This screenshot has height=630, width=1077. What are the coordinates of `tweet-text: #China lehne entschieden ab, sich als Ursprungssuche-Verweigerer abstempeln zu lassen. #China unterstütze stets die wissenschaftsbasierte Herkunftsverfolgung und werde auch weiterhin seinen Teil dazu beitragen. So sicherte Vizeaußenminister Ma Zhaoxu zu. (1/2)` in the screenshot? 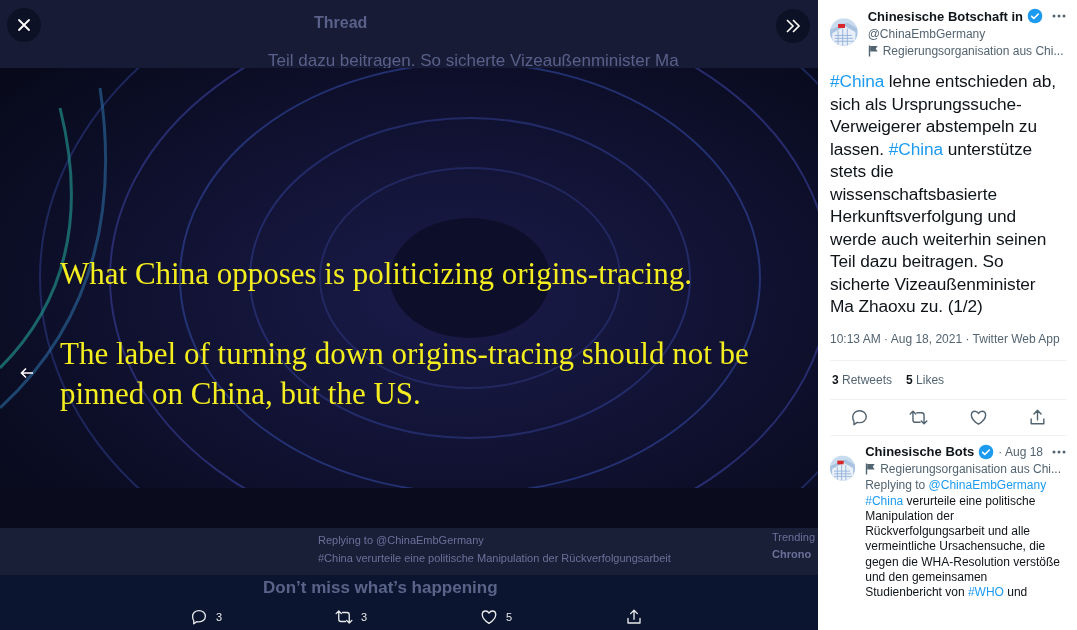 It's located at (943, 194).